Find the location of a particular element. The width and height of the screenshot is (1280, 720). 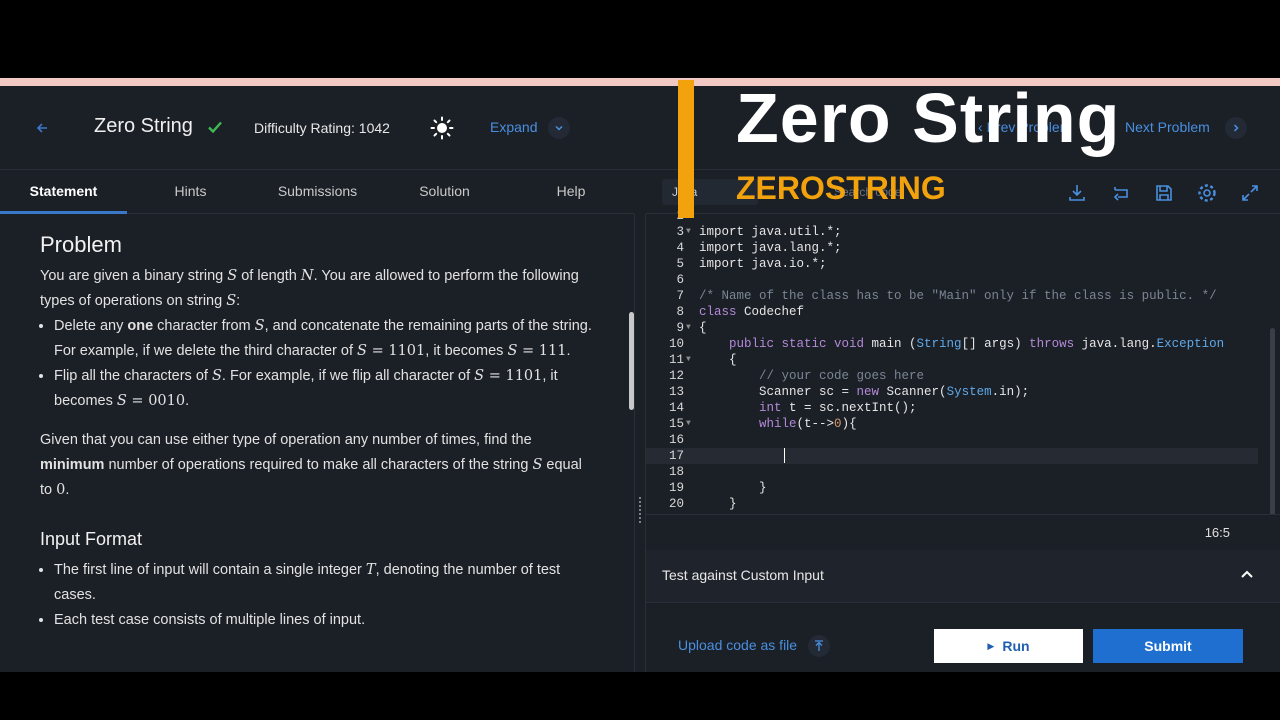

action-bar: Upload code as file ▶ Run Submit is located at coordinates (963, 637).